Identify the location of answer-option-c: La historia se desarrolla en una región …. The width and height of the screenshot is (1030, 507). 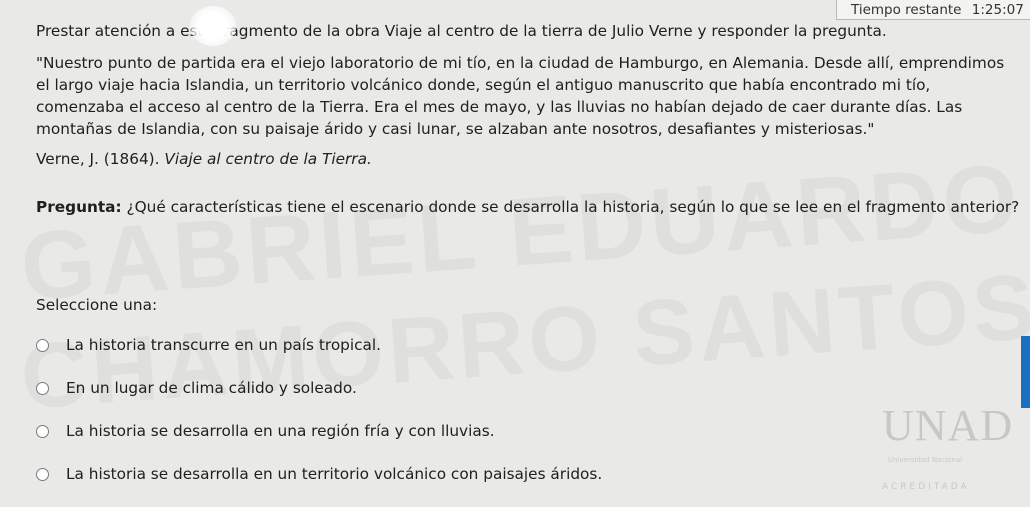
(319, 431).